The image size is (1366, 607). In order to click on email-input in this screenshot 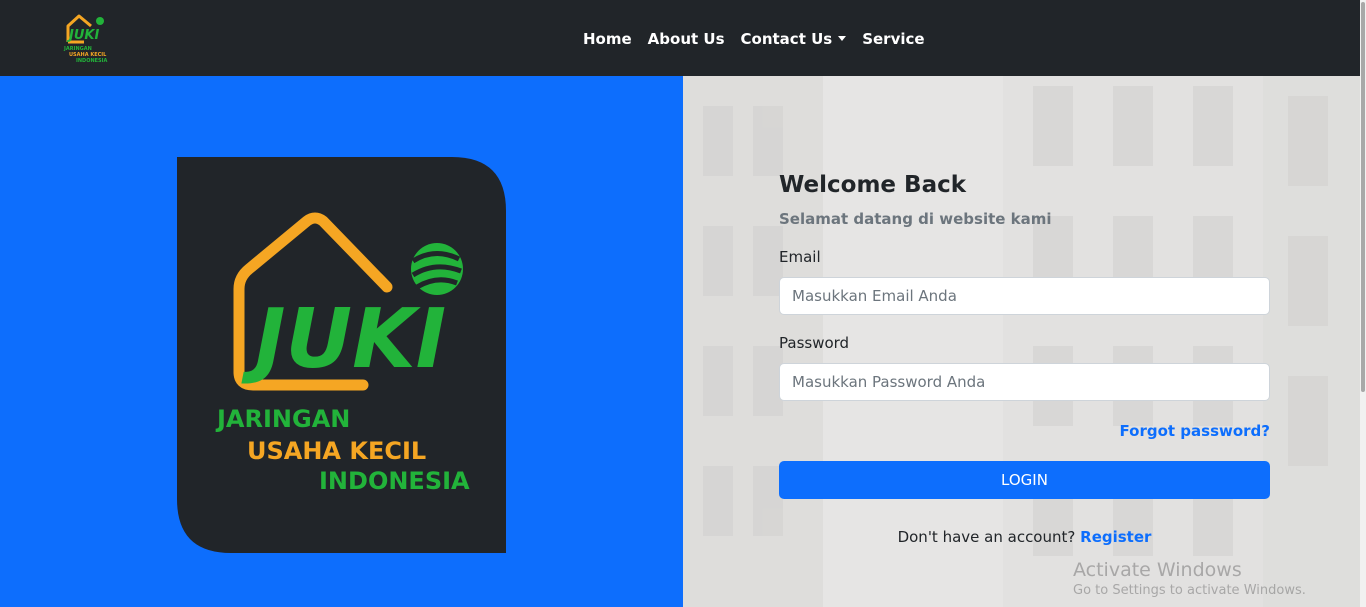, I will do `click(1024, 296)`.